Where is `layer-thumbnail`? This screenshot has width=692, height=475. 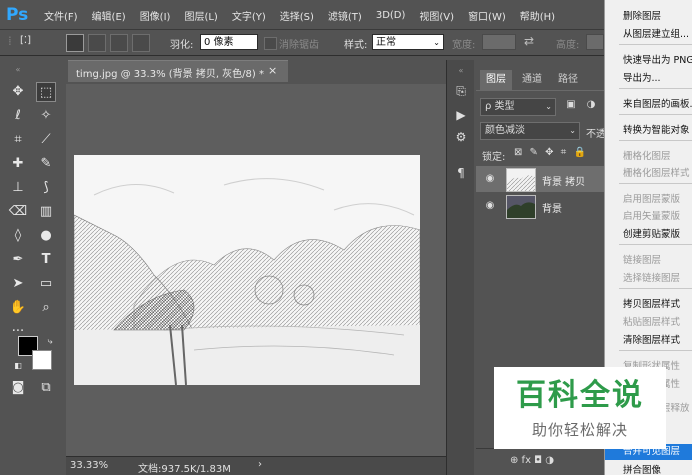 layer-thumbnail is located at coordinates (521, 207).